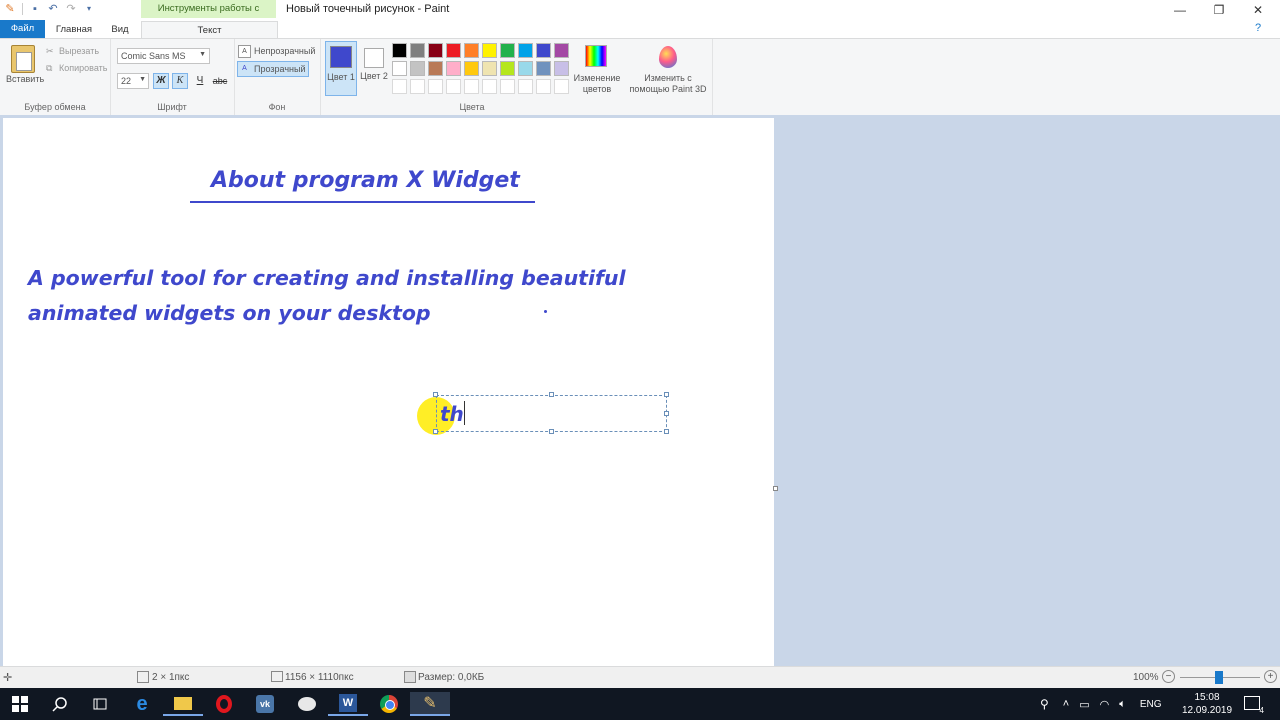  Describe the element at coordinates (1219, 10) in the screenshot. I see `restore-button: ❐` at that location.